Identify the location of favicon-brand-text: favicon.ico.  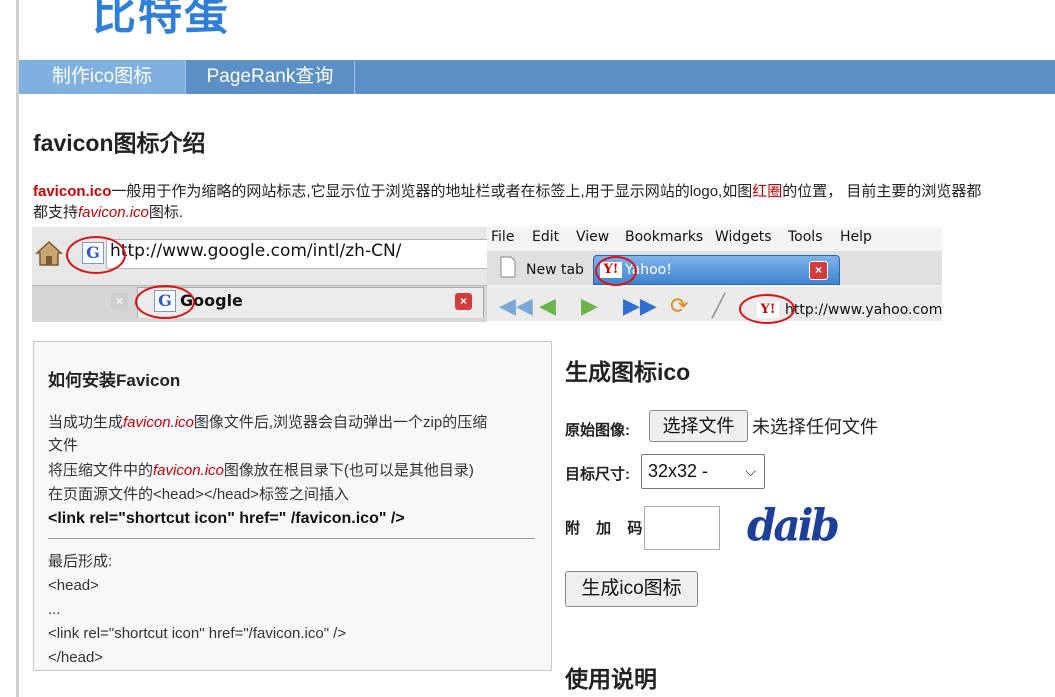
(72, 191).